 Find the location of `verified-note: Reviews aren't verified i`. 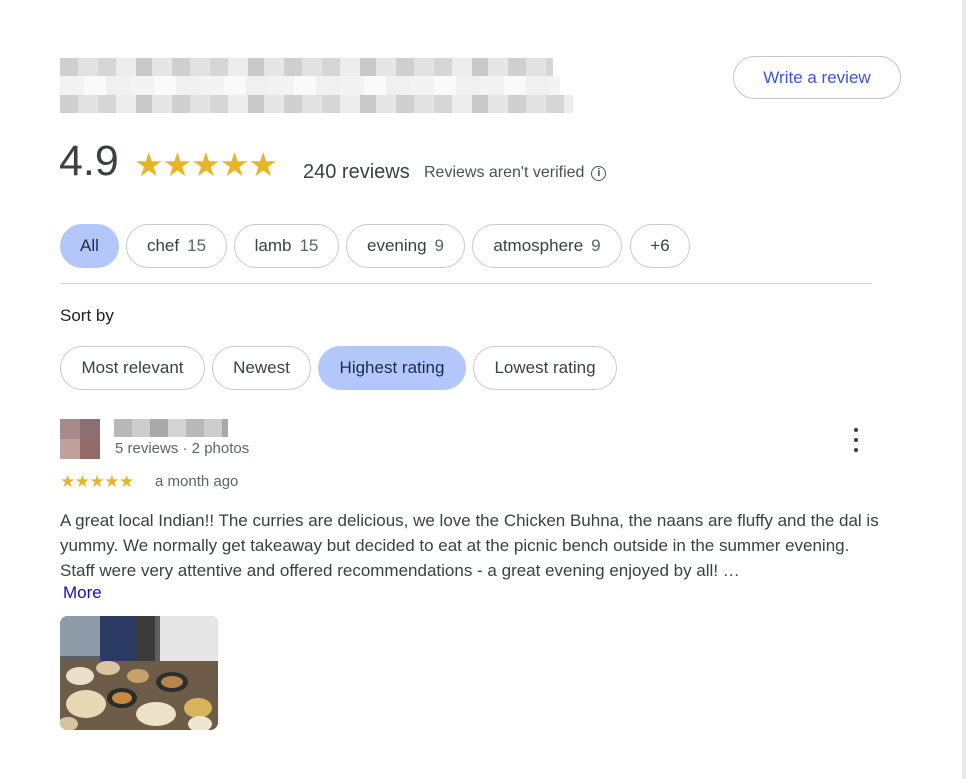

verified-note: Reviews aren't verified i is located at coordinates (515, 173).